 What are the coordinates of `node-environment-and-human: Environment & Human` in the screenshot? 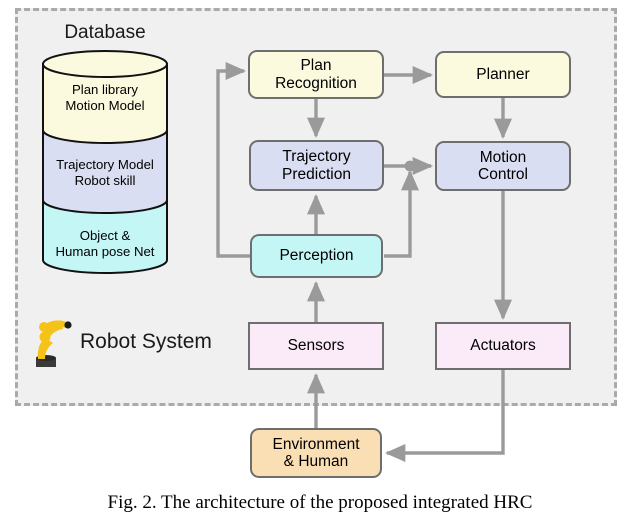 It's located at (316, 453).